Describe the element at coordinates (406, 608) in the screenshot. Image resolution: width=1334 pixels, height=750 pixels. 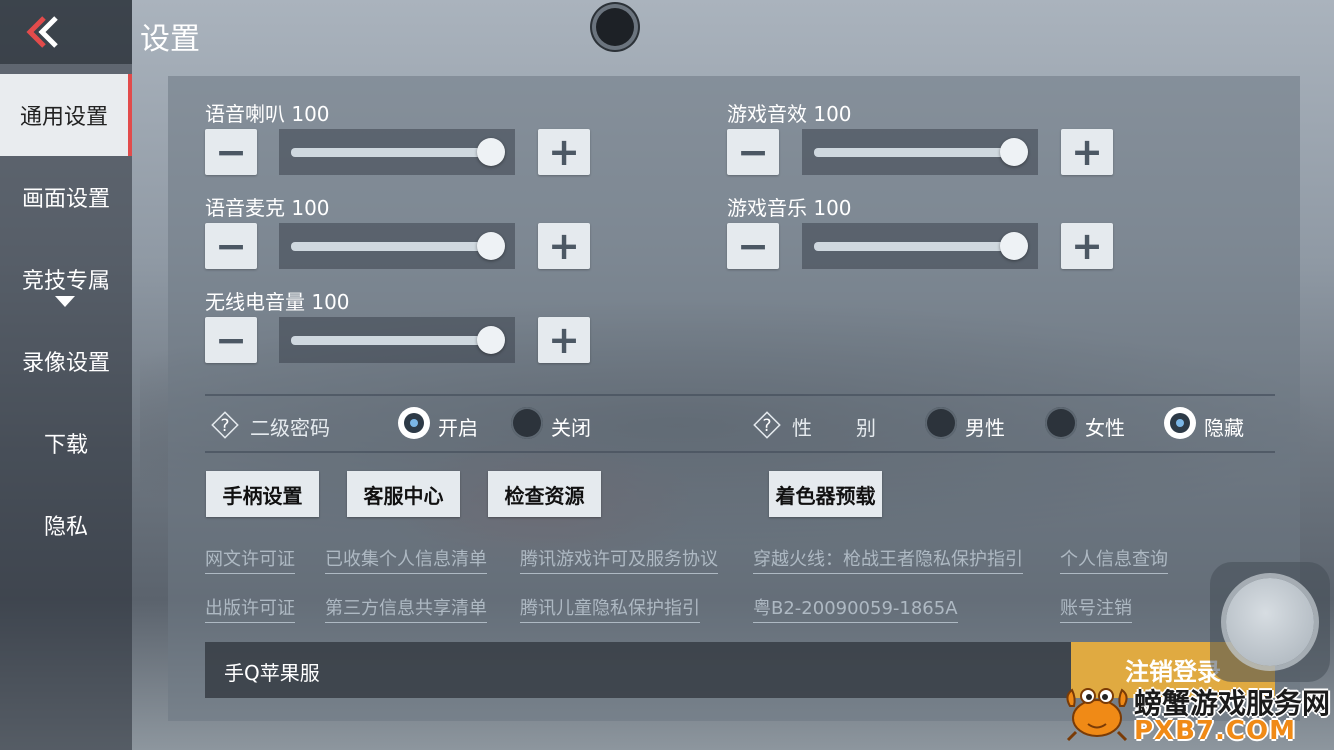
I see `link-third-party-sharing: 第三方信息共享清单` at that location.